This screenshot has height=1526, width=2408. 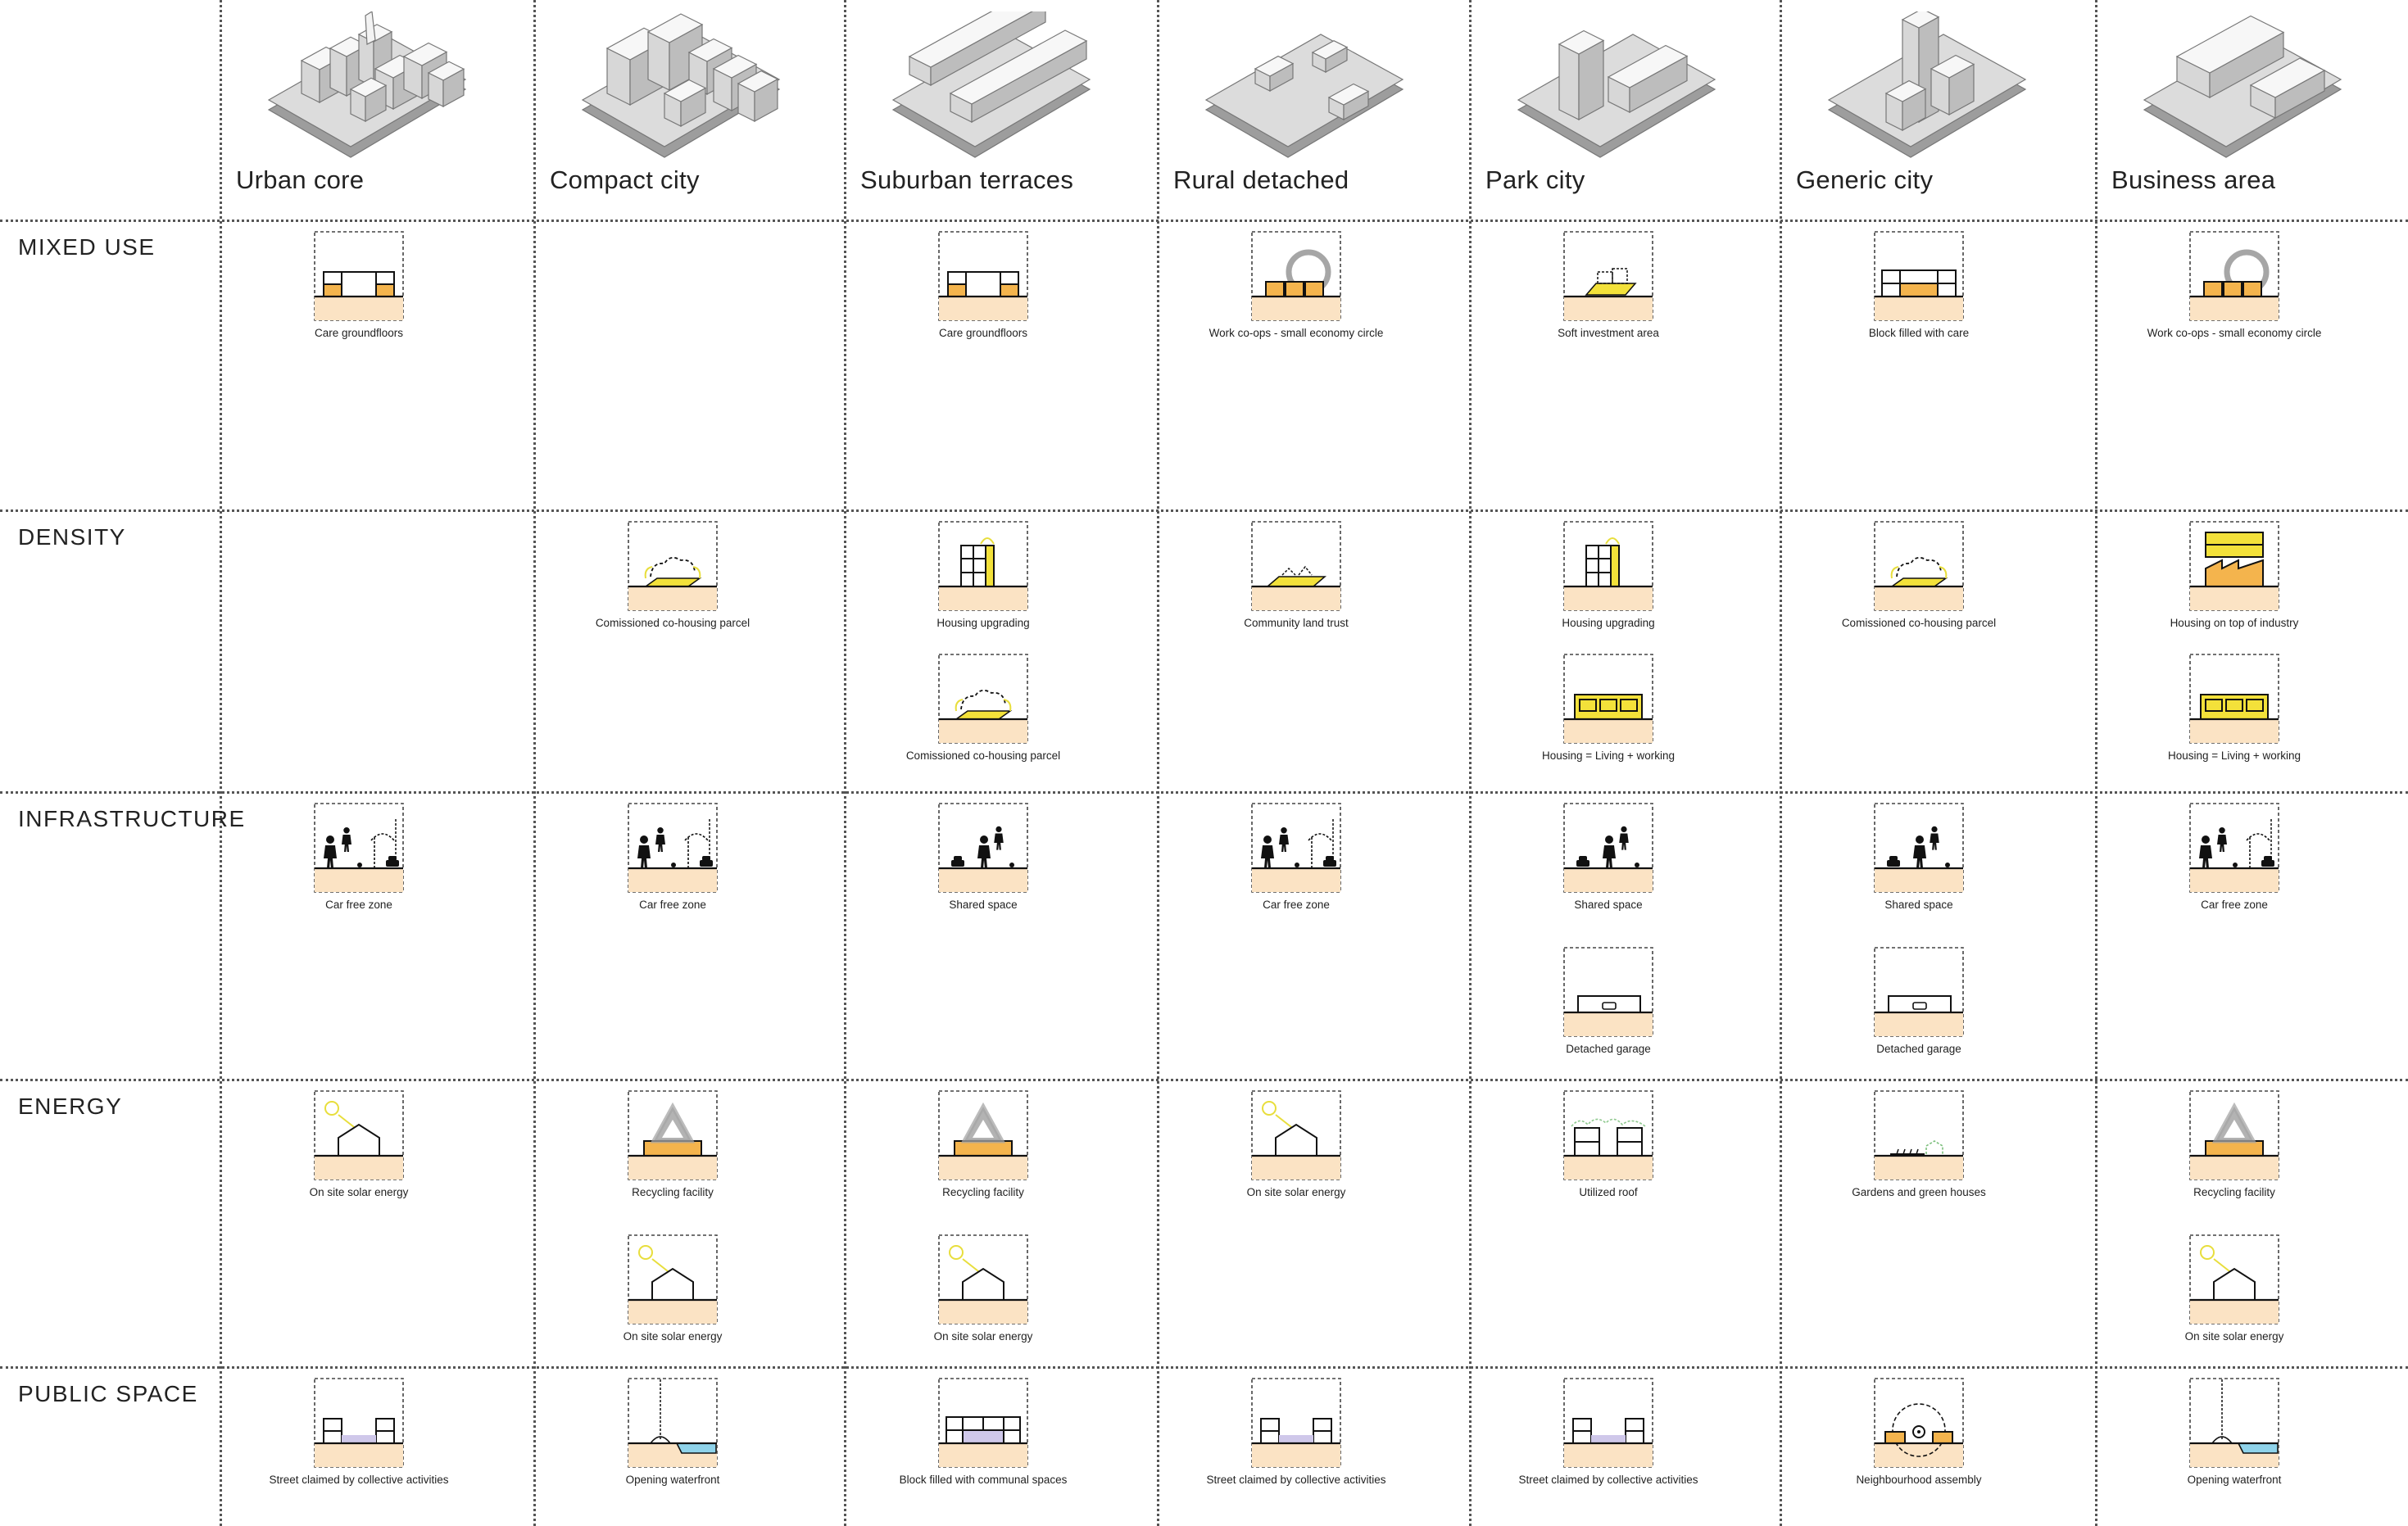 I want to click on strategy-cell-neighbourhood-assembly: Neighbourhood assembly, so click(x=1919, y=1432).